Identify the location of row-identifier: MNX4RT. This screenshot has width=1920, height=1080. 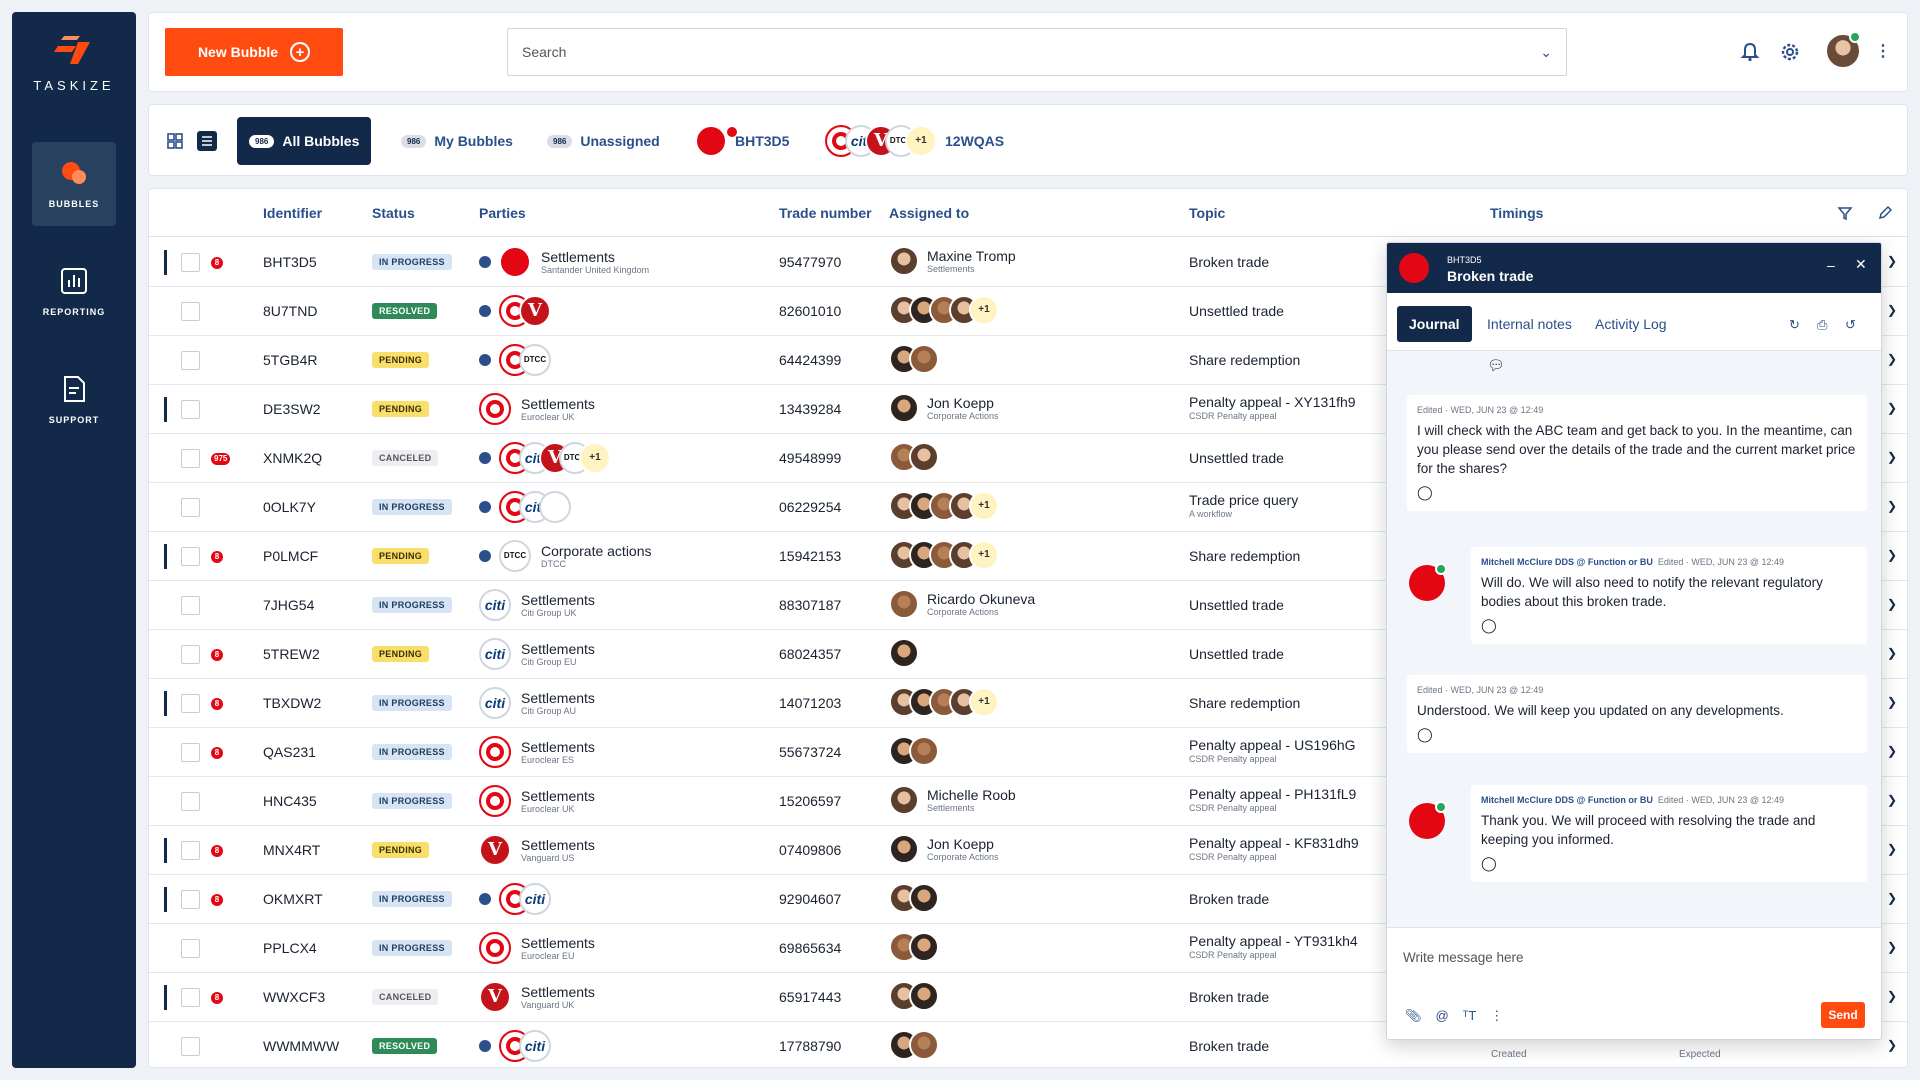
(291, 850).